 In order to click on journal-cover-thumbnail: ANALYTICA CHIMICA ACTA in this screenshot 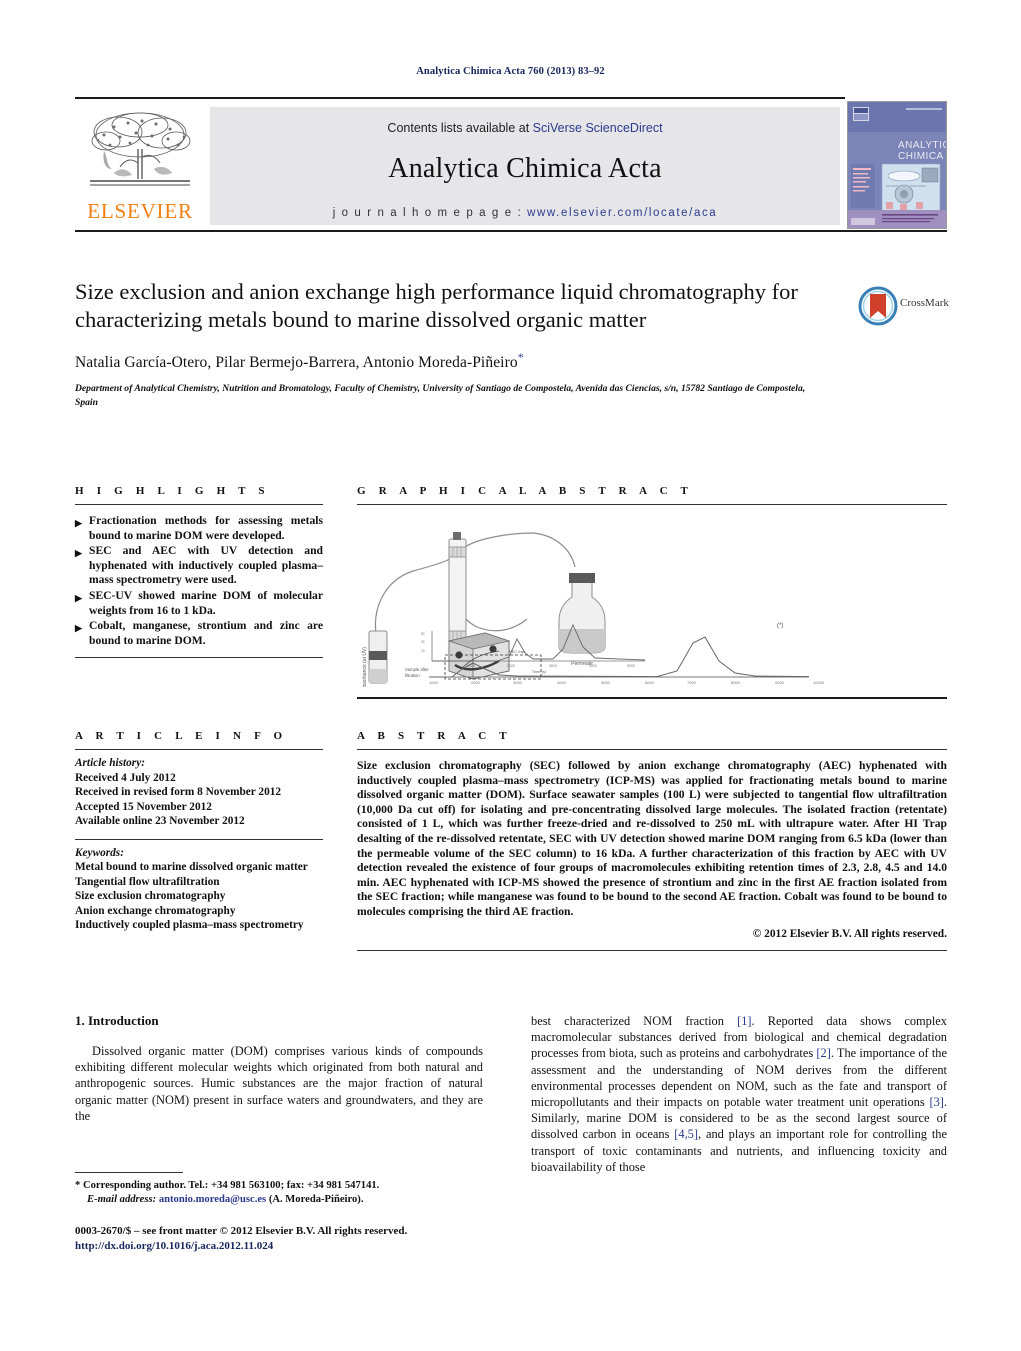, I will do `click(897, 165)`.